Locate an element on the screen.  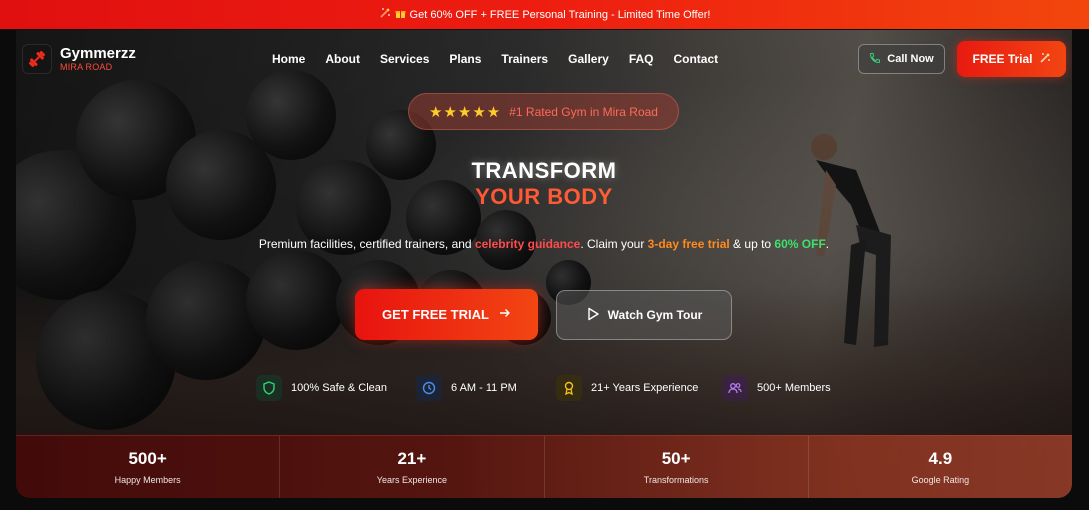
nav-item-faq: FAQ is located at coordinates (641, 59).